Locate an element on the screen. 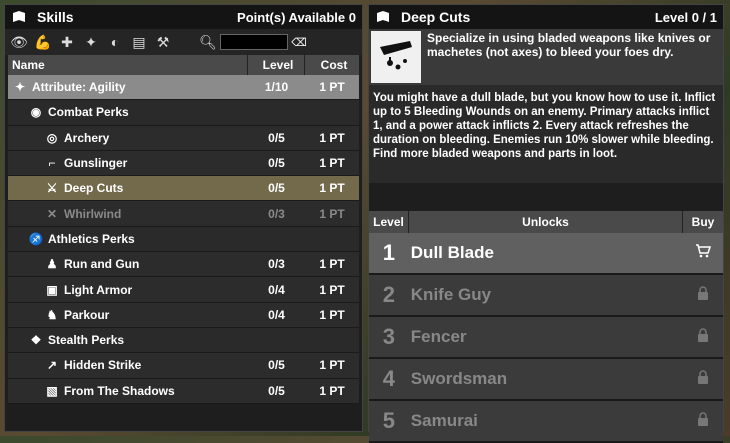 Image resolution: width=730 pixels, height=443 pixels. unlock-name: Knife Guy is located at coordinates (451, 294).